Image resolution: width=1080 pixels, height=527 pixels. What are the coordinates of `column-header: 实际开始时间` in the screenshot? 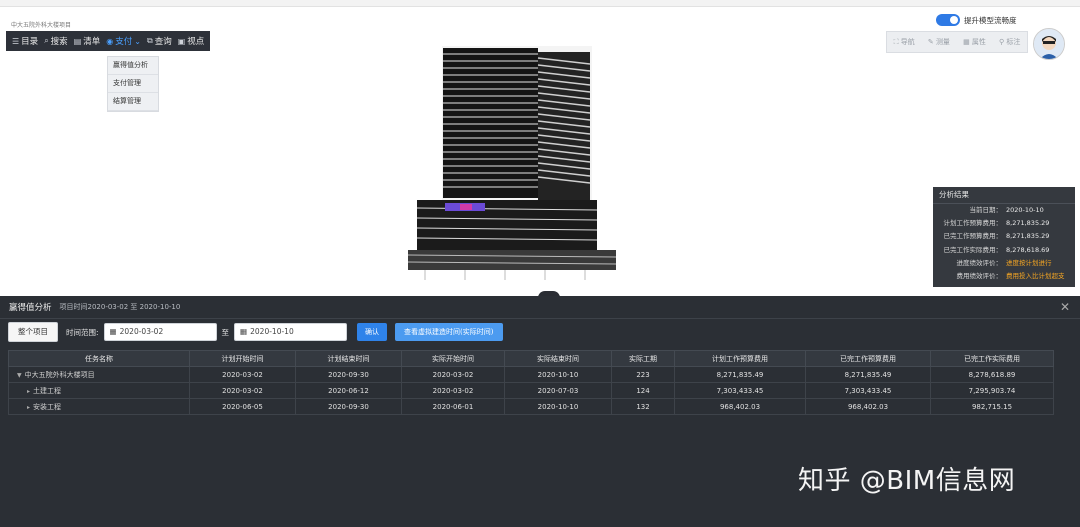 It's located at (453, 358).